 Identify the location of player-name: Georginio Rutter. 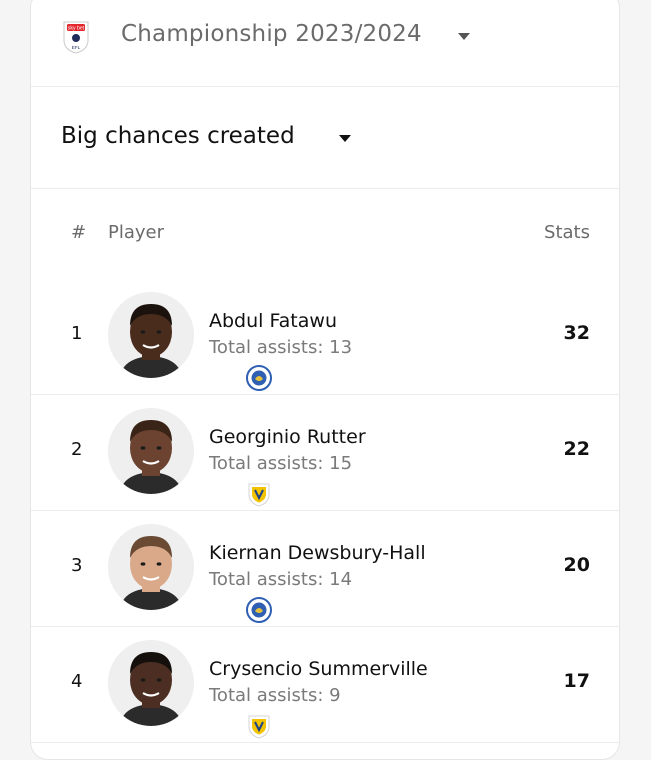
(287, 437).